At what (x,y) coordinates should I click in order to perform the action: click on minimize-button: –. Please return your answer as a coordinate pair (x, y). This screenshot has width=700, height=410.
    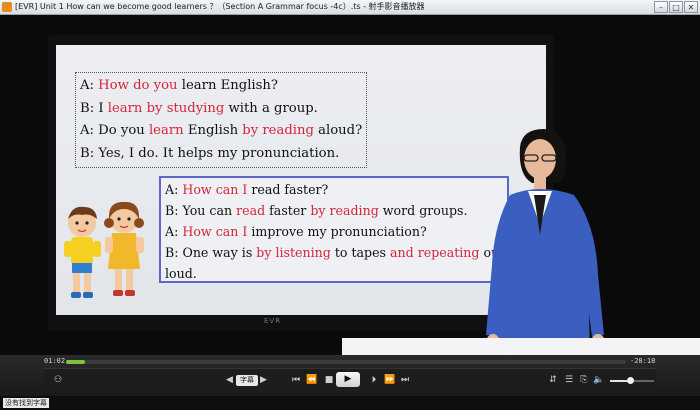
    Looking at the image, I should click on (661, 7).